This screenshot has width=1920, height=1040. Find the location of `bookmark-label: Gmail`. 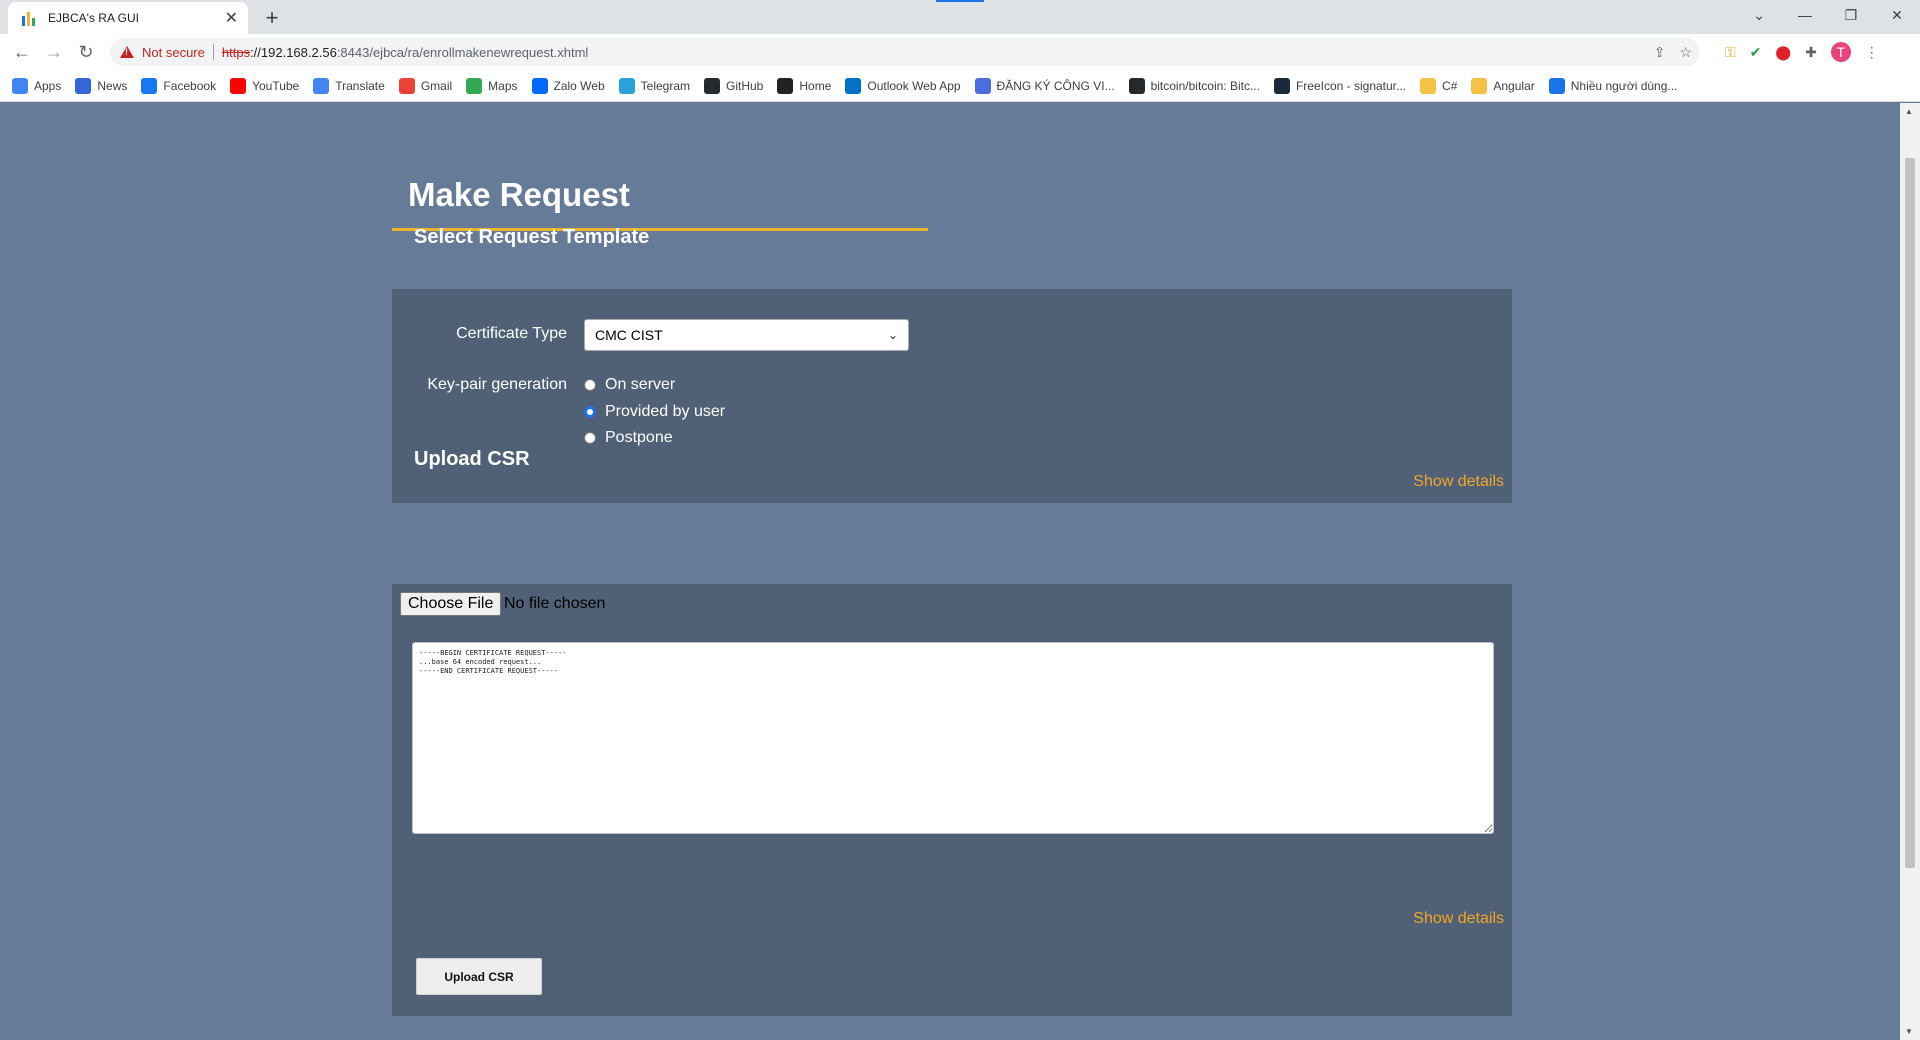

bookmark-label: Gmail is located at coordinates (436, 85).